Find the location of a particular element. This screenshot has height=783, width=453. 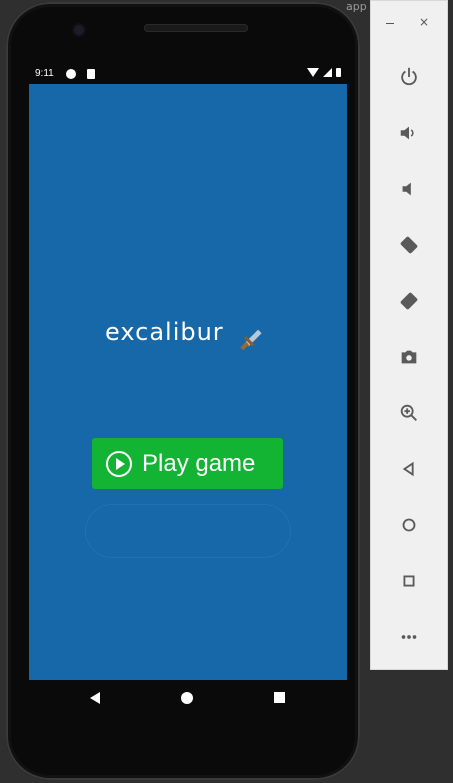

rotate-left-icon is located at coordinates (409, 245).